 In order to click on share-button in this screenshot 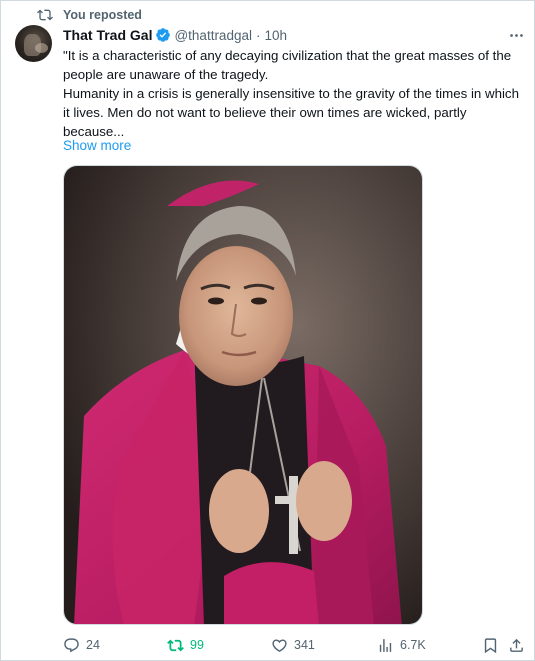, I will do `click(516, 645)`.